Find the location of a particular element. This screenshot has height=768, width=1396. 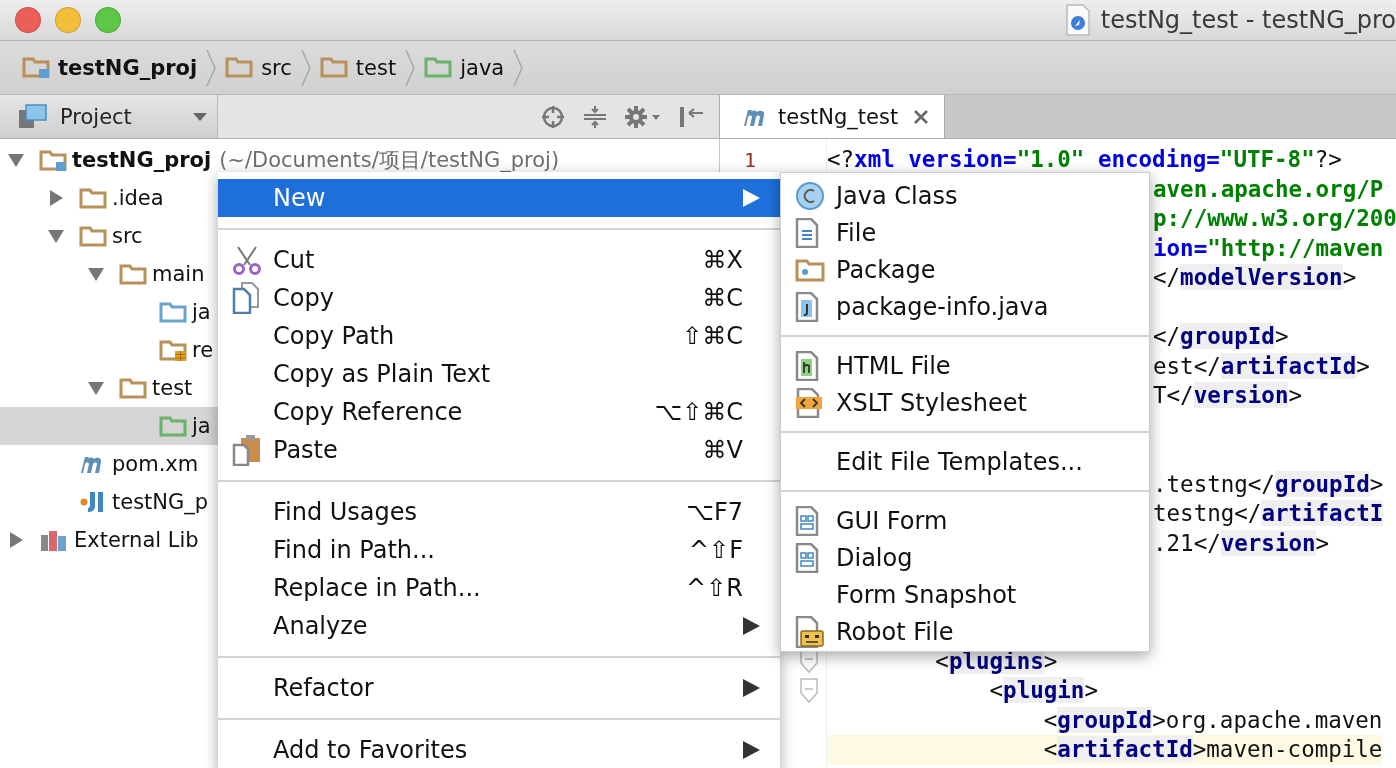

code-line: </modelVersion> is located at coordinates (1255, 277).